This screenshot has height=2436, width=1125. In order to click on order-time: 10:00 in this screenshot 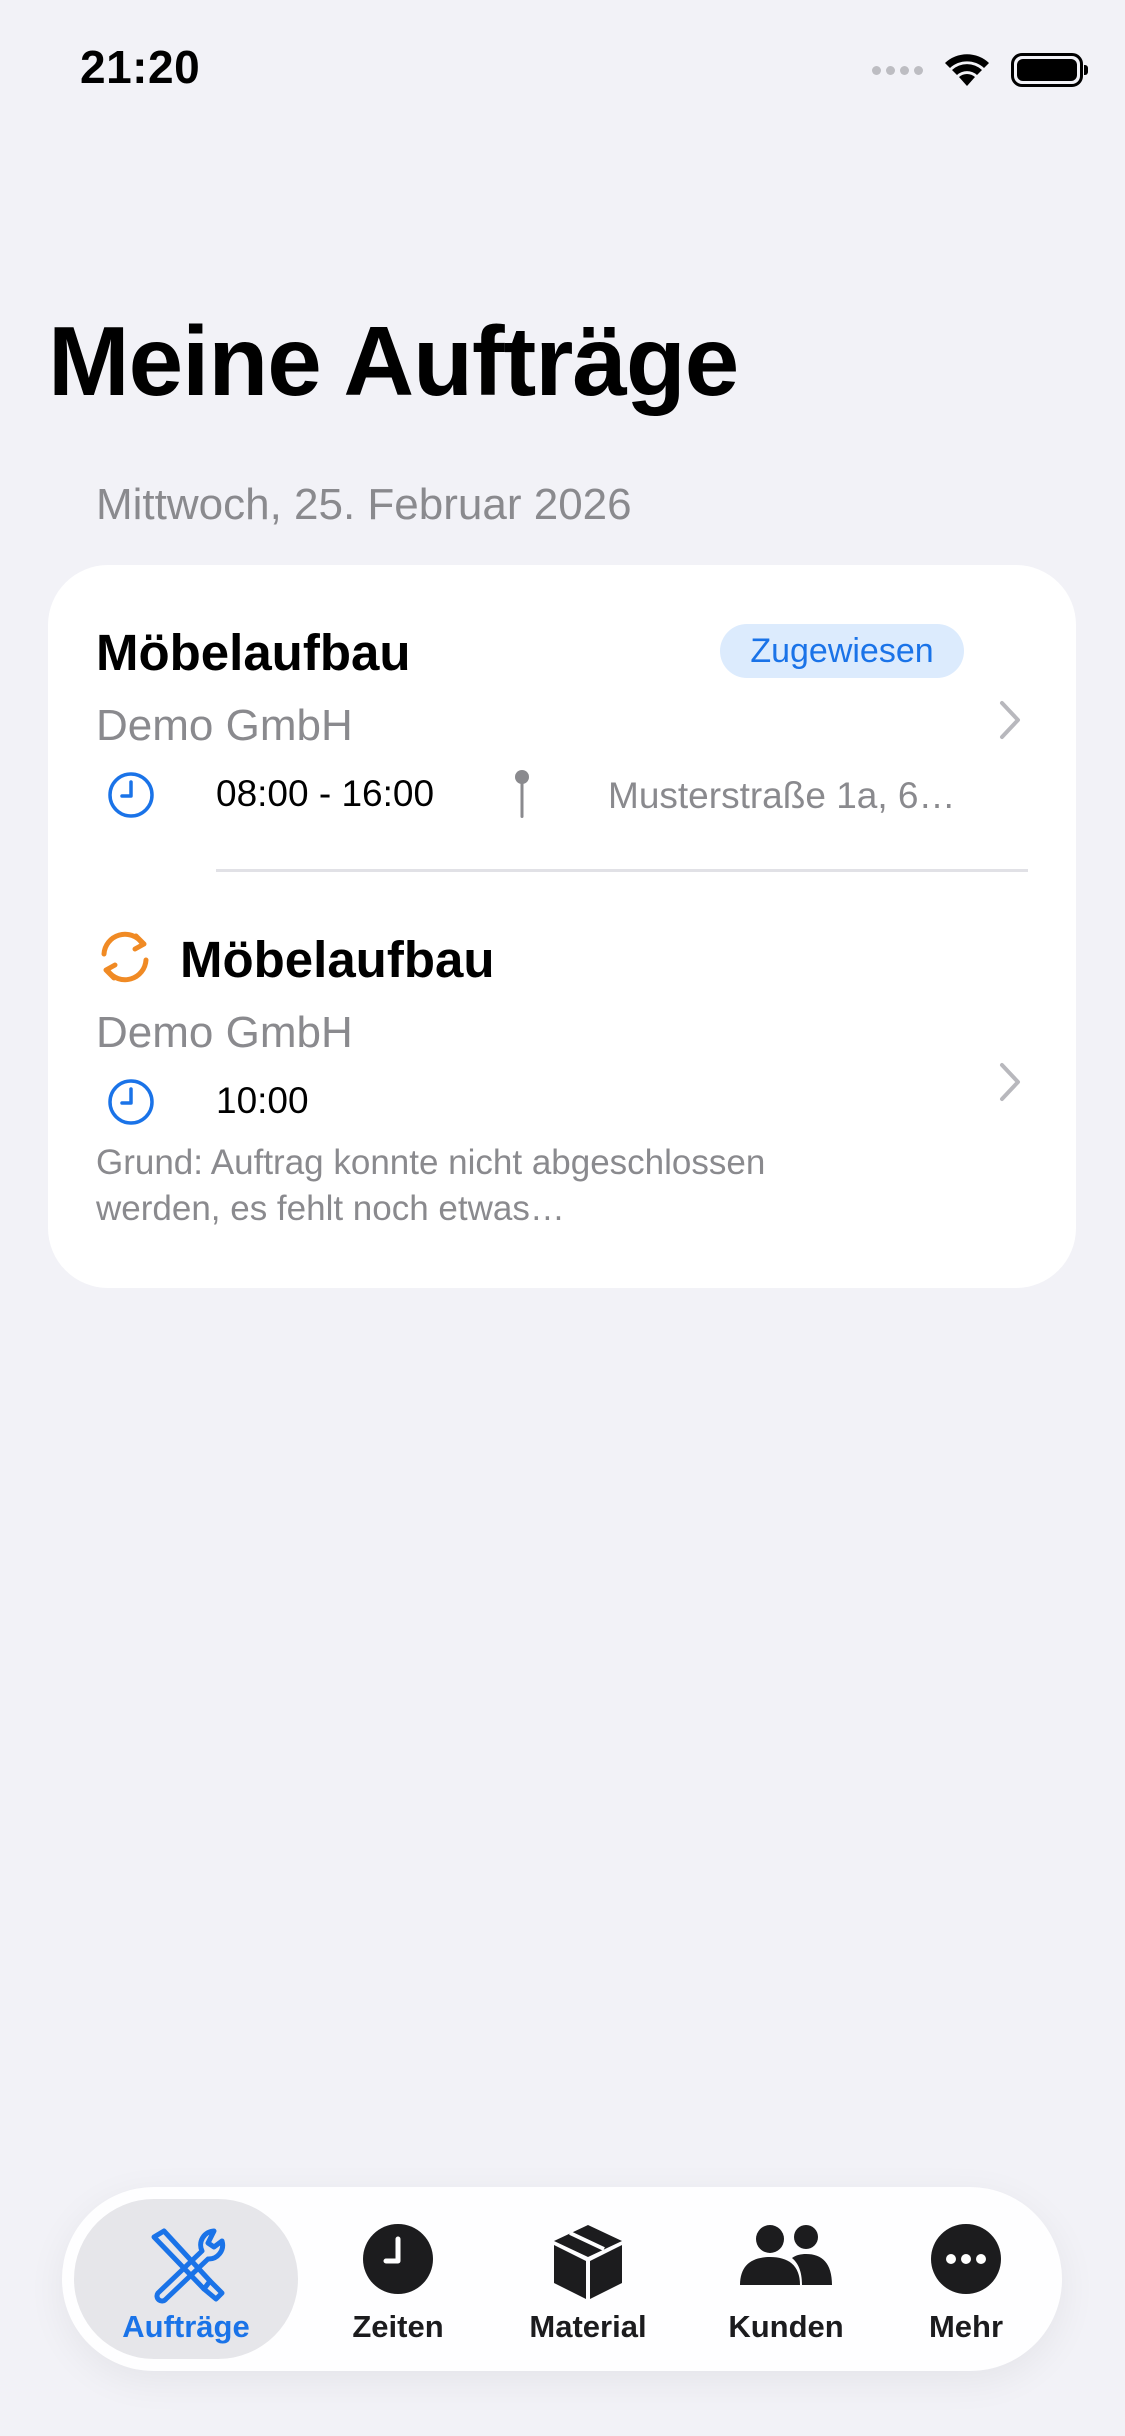, I will do `click(262, 1100)`.